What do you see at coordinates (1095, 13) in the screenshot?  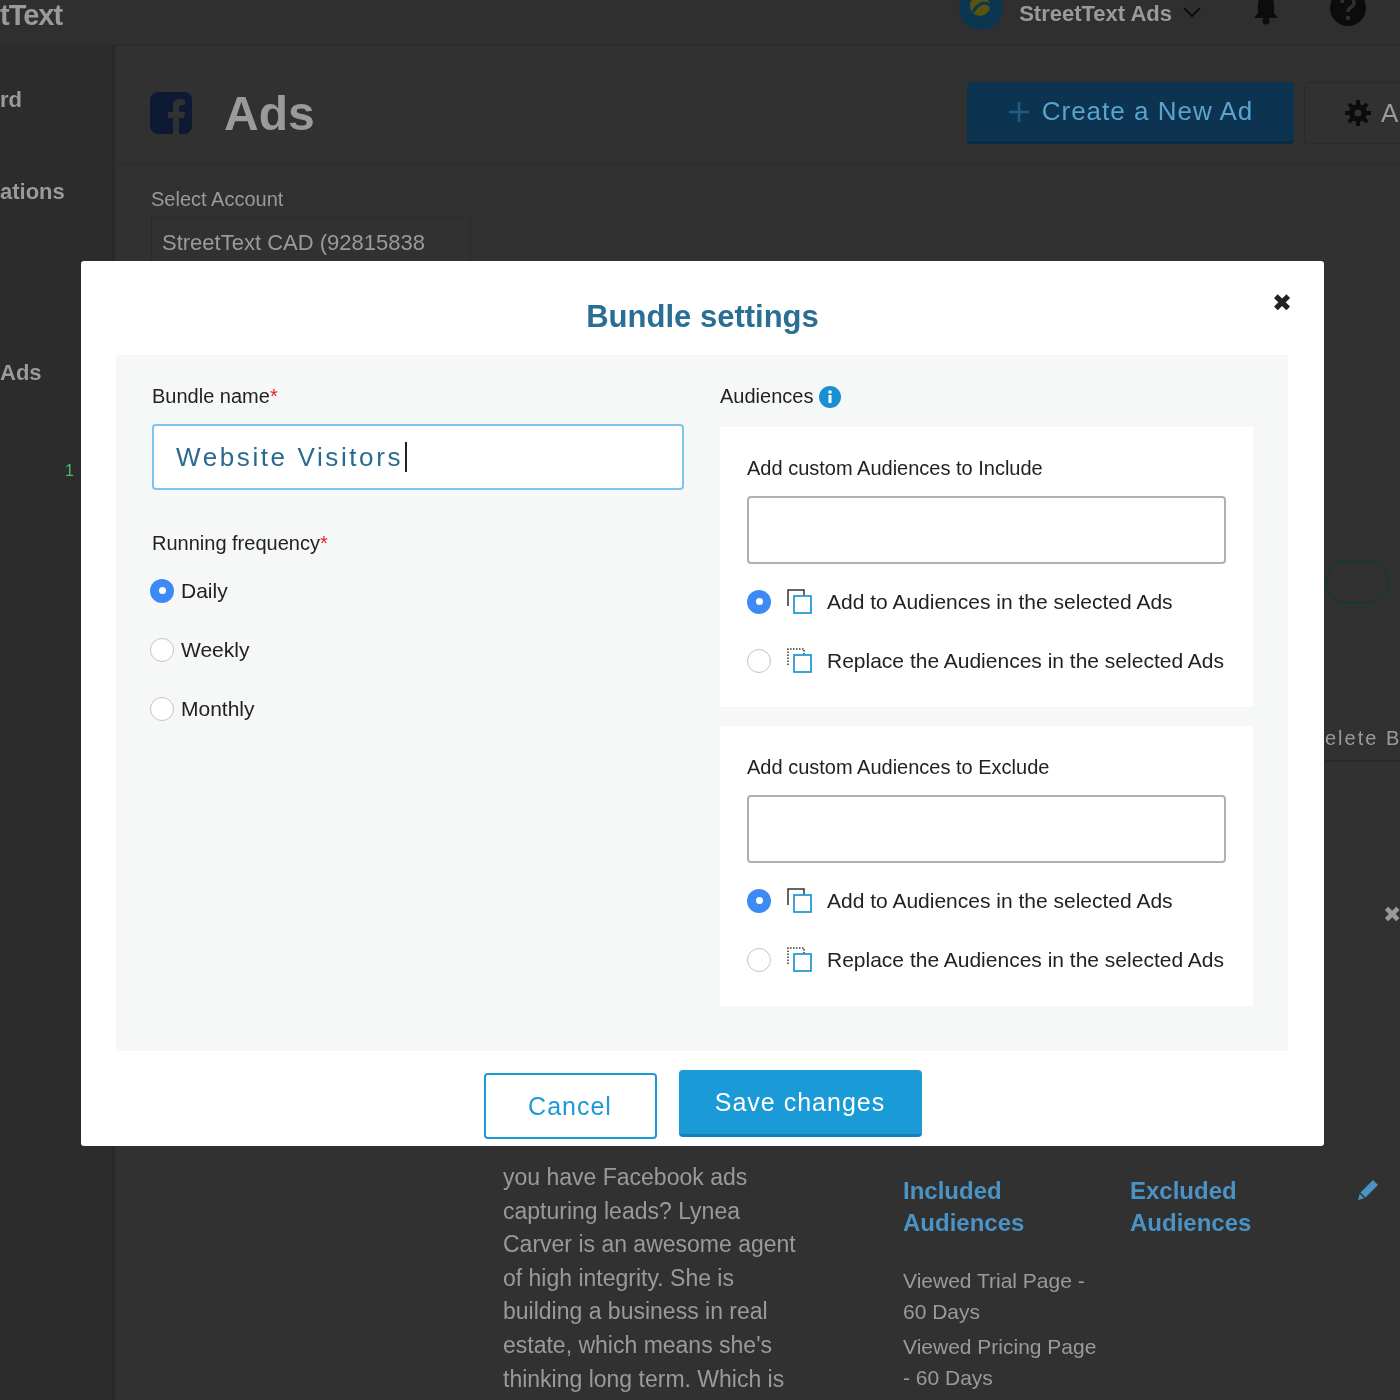 I see `account-menu: StreetText Ads` at bounding box center [1095, 13].